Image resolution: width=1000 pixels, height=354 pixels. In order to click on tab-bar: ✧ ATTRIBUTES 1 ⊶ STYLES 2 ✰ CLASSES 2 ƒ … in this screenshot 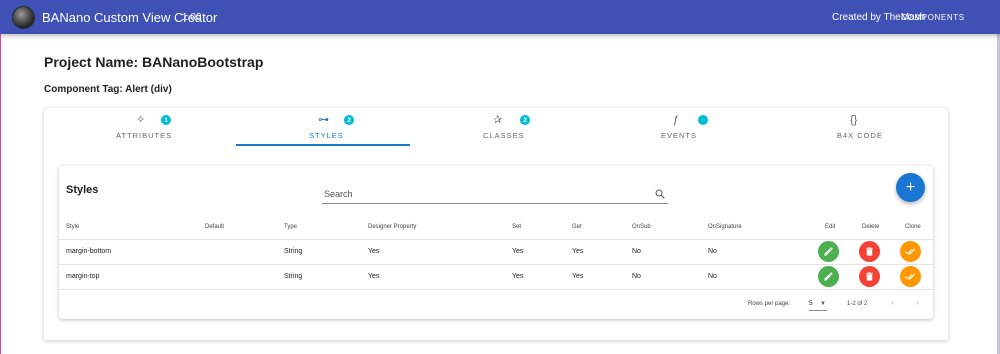, I will do `click(496, 127)`.